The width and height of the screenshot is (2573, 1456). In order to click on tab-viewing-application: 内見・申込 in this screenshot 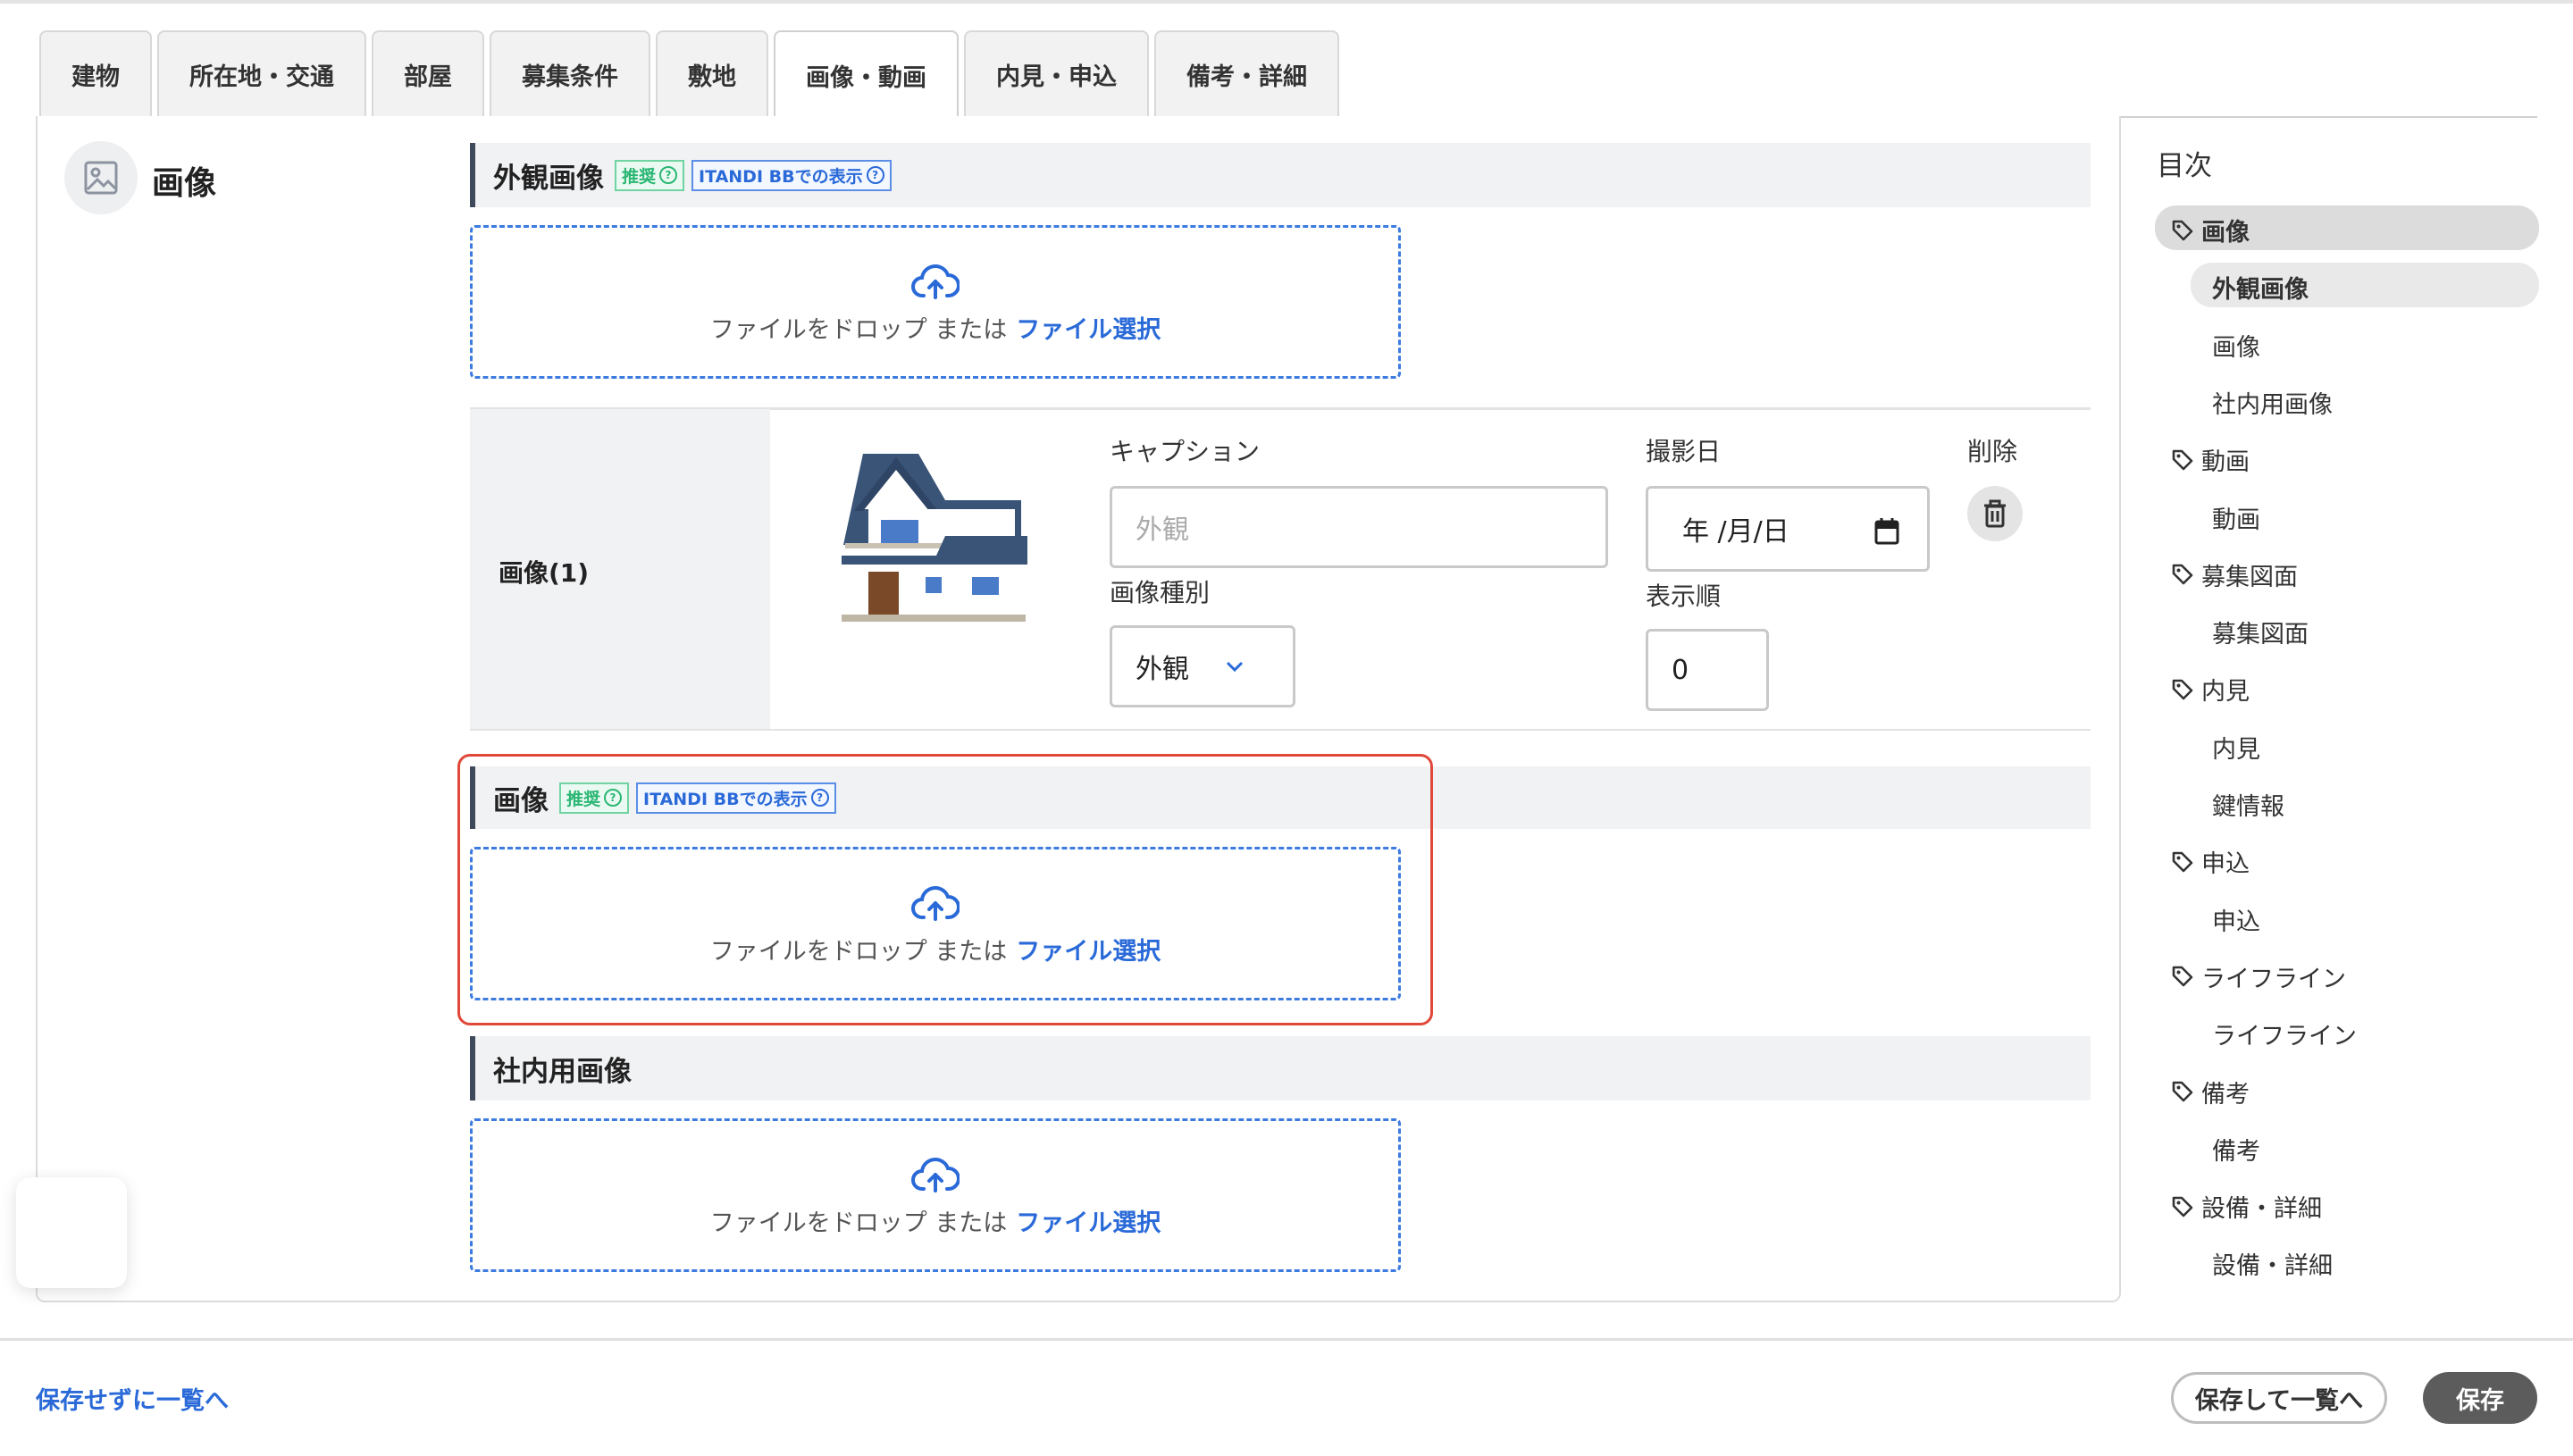, I will do `click(1056, 73)`.